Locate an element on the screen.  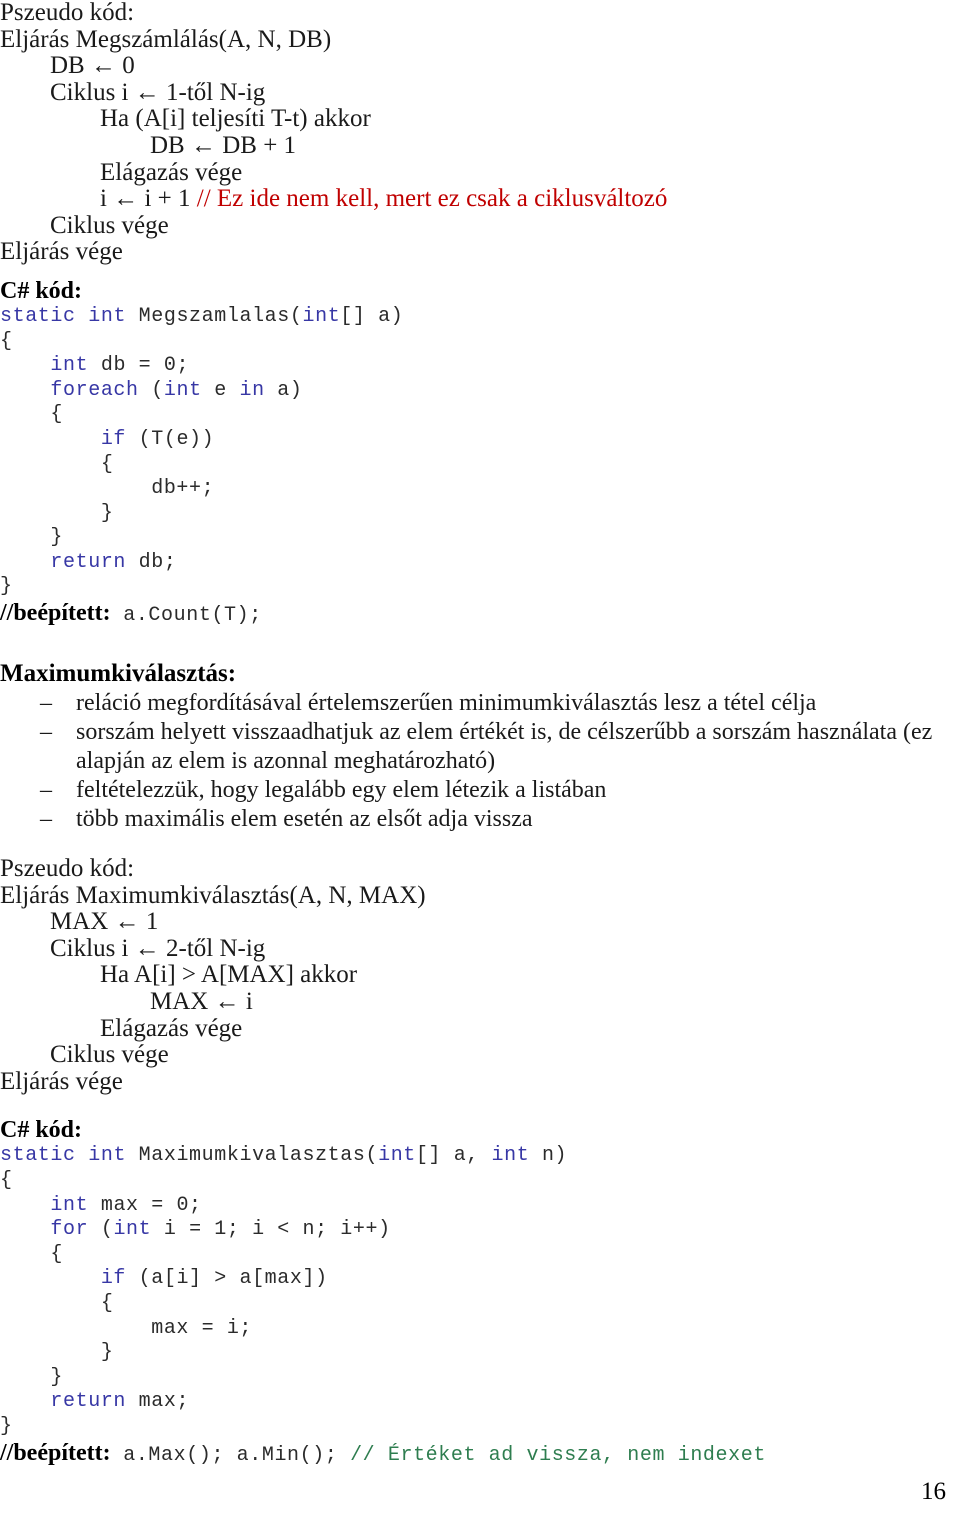
pseudo-line-text: DB ← 0 is located at coordinates (67, 66).